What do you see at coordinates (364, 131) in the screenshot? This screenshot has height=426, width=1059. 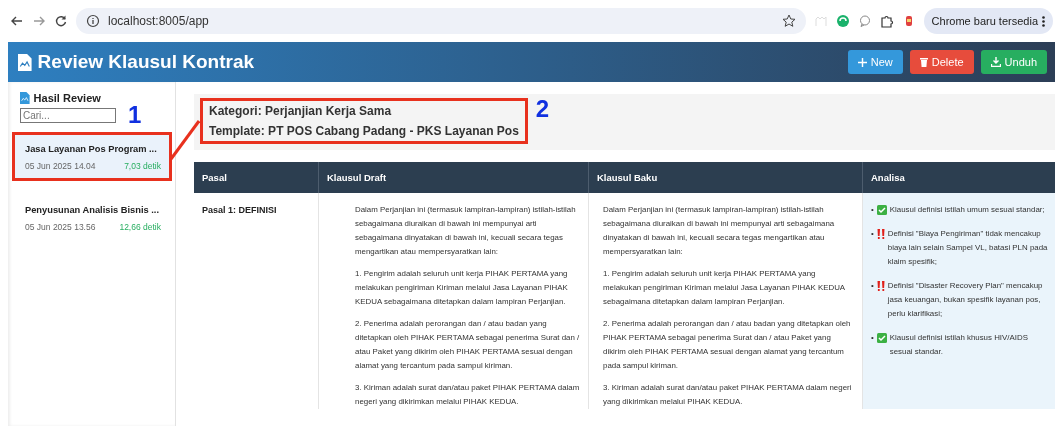 I see `template-text: Template: PT POS Cabang Padang - PKS Layanan Pos` at bounding box center [364, 131].